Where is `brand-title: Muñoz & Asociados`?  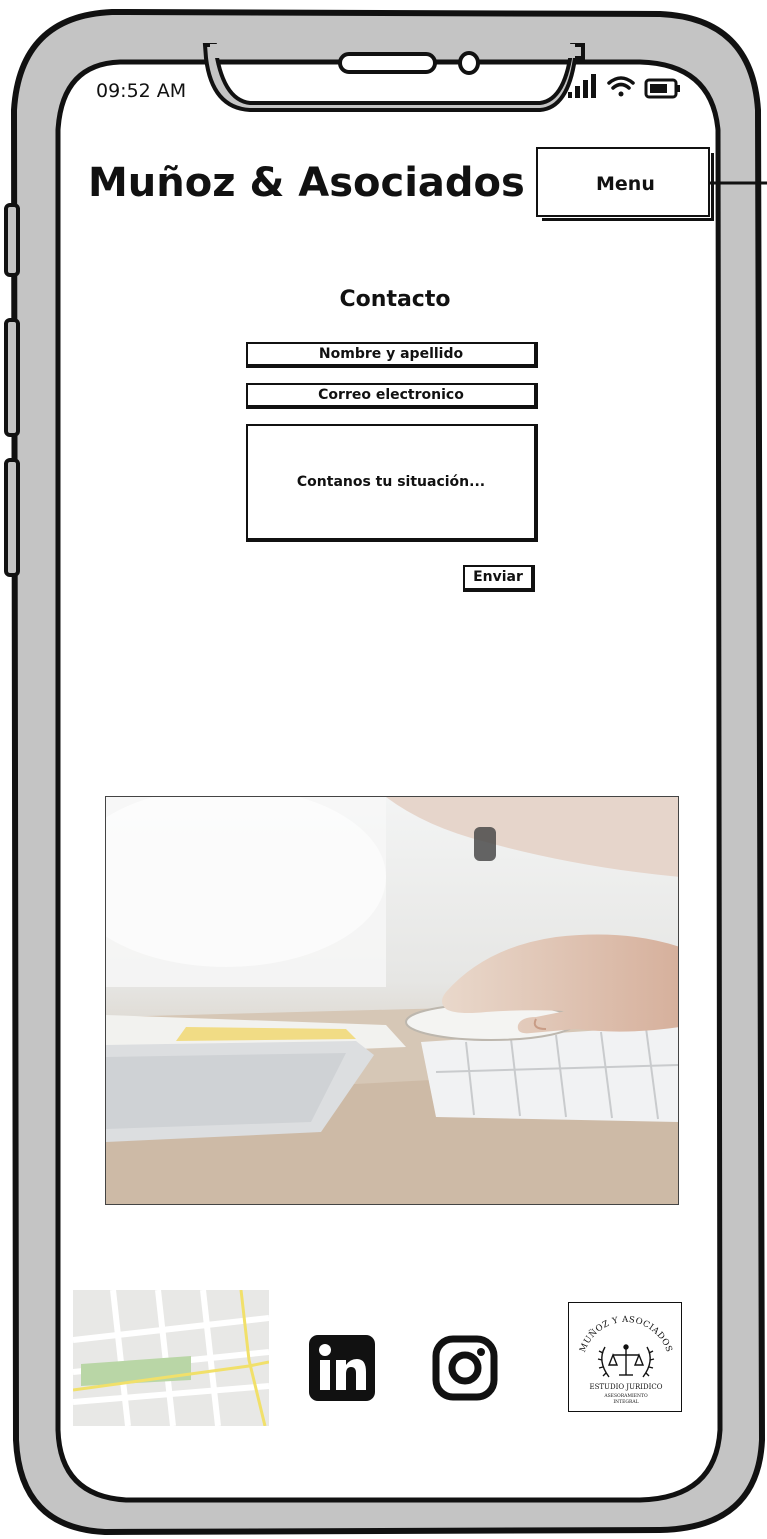 brand-title: Muñoz & Asociados is located at coordinates (306, 183).